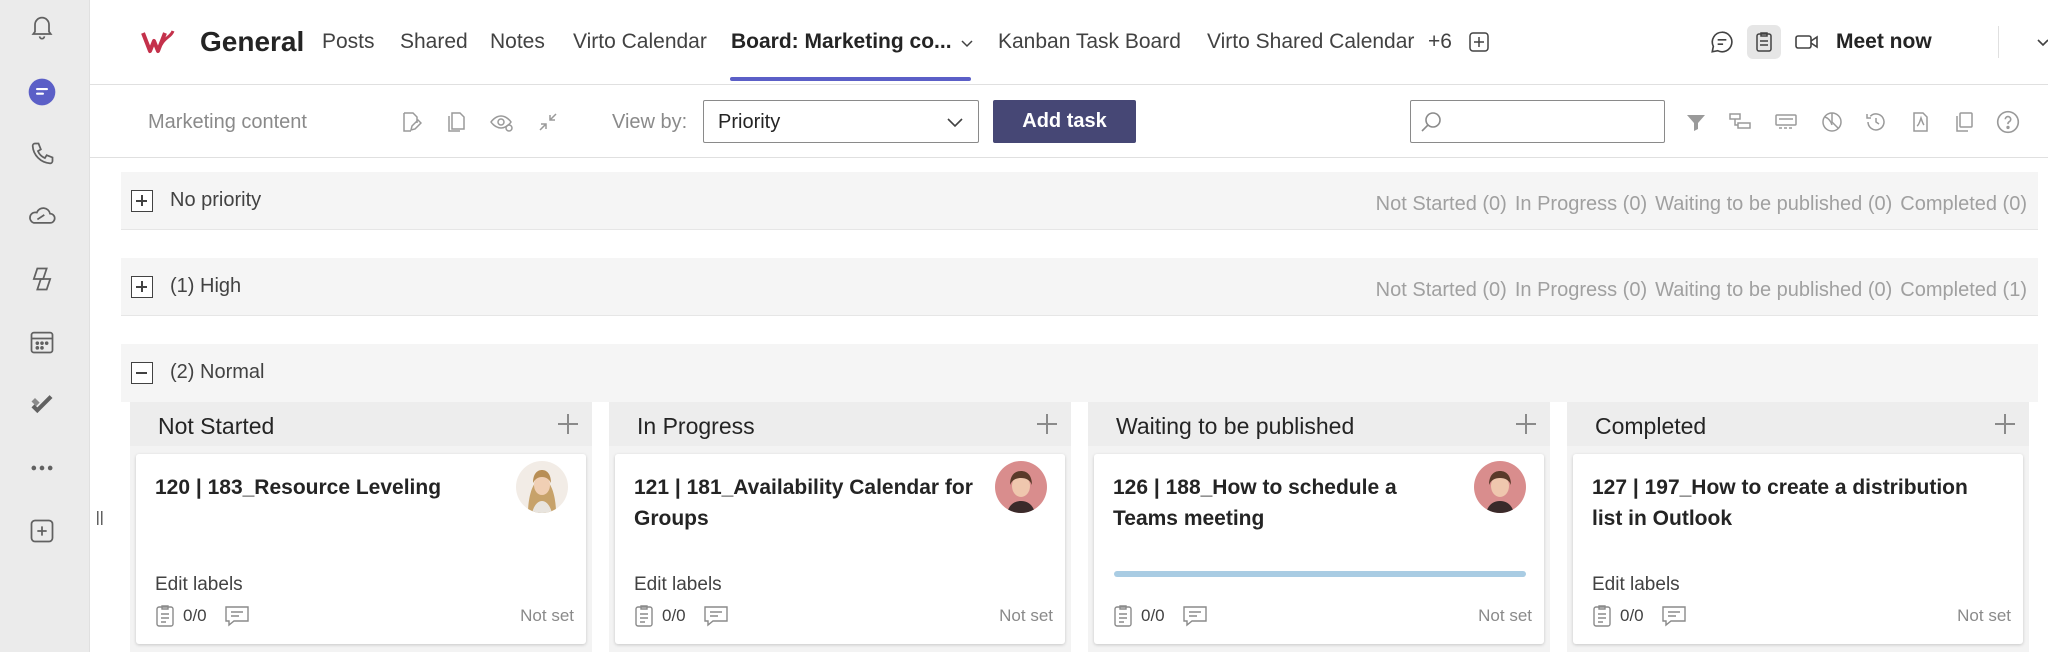 Image resolution: width=2048 pixels, height=652 pixels. What do you see at coordinates (843, 616) in the screenshot?
I see `card-meta: 0/0 Not set` at bounding box center [843, 616].